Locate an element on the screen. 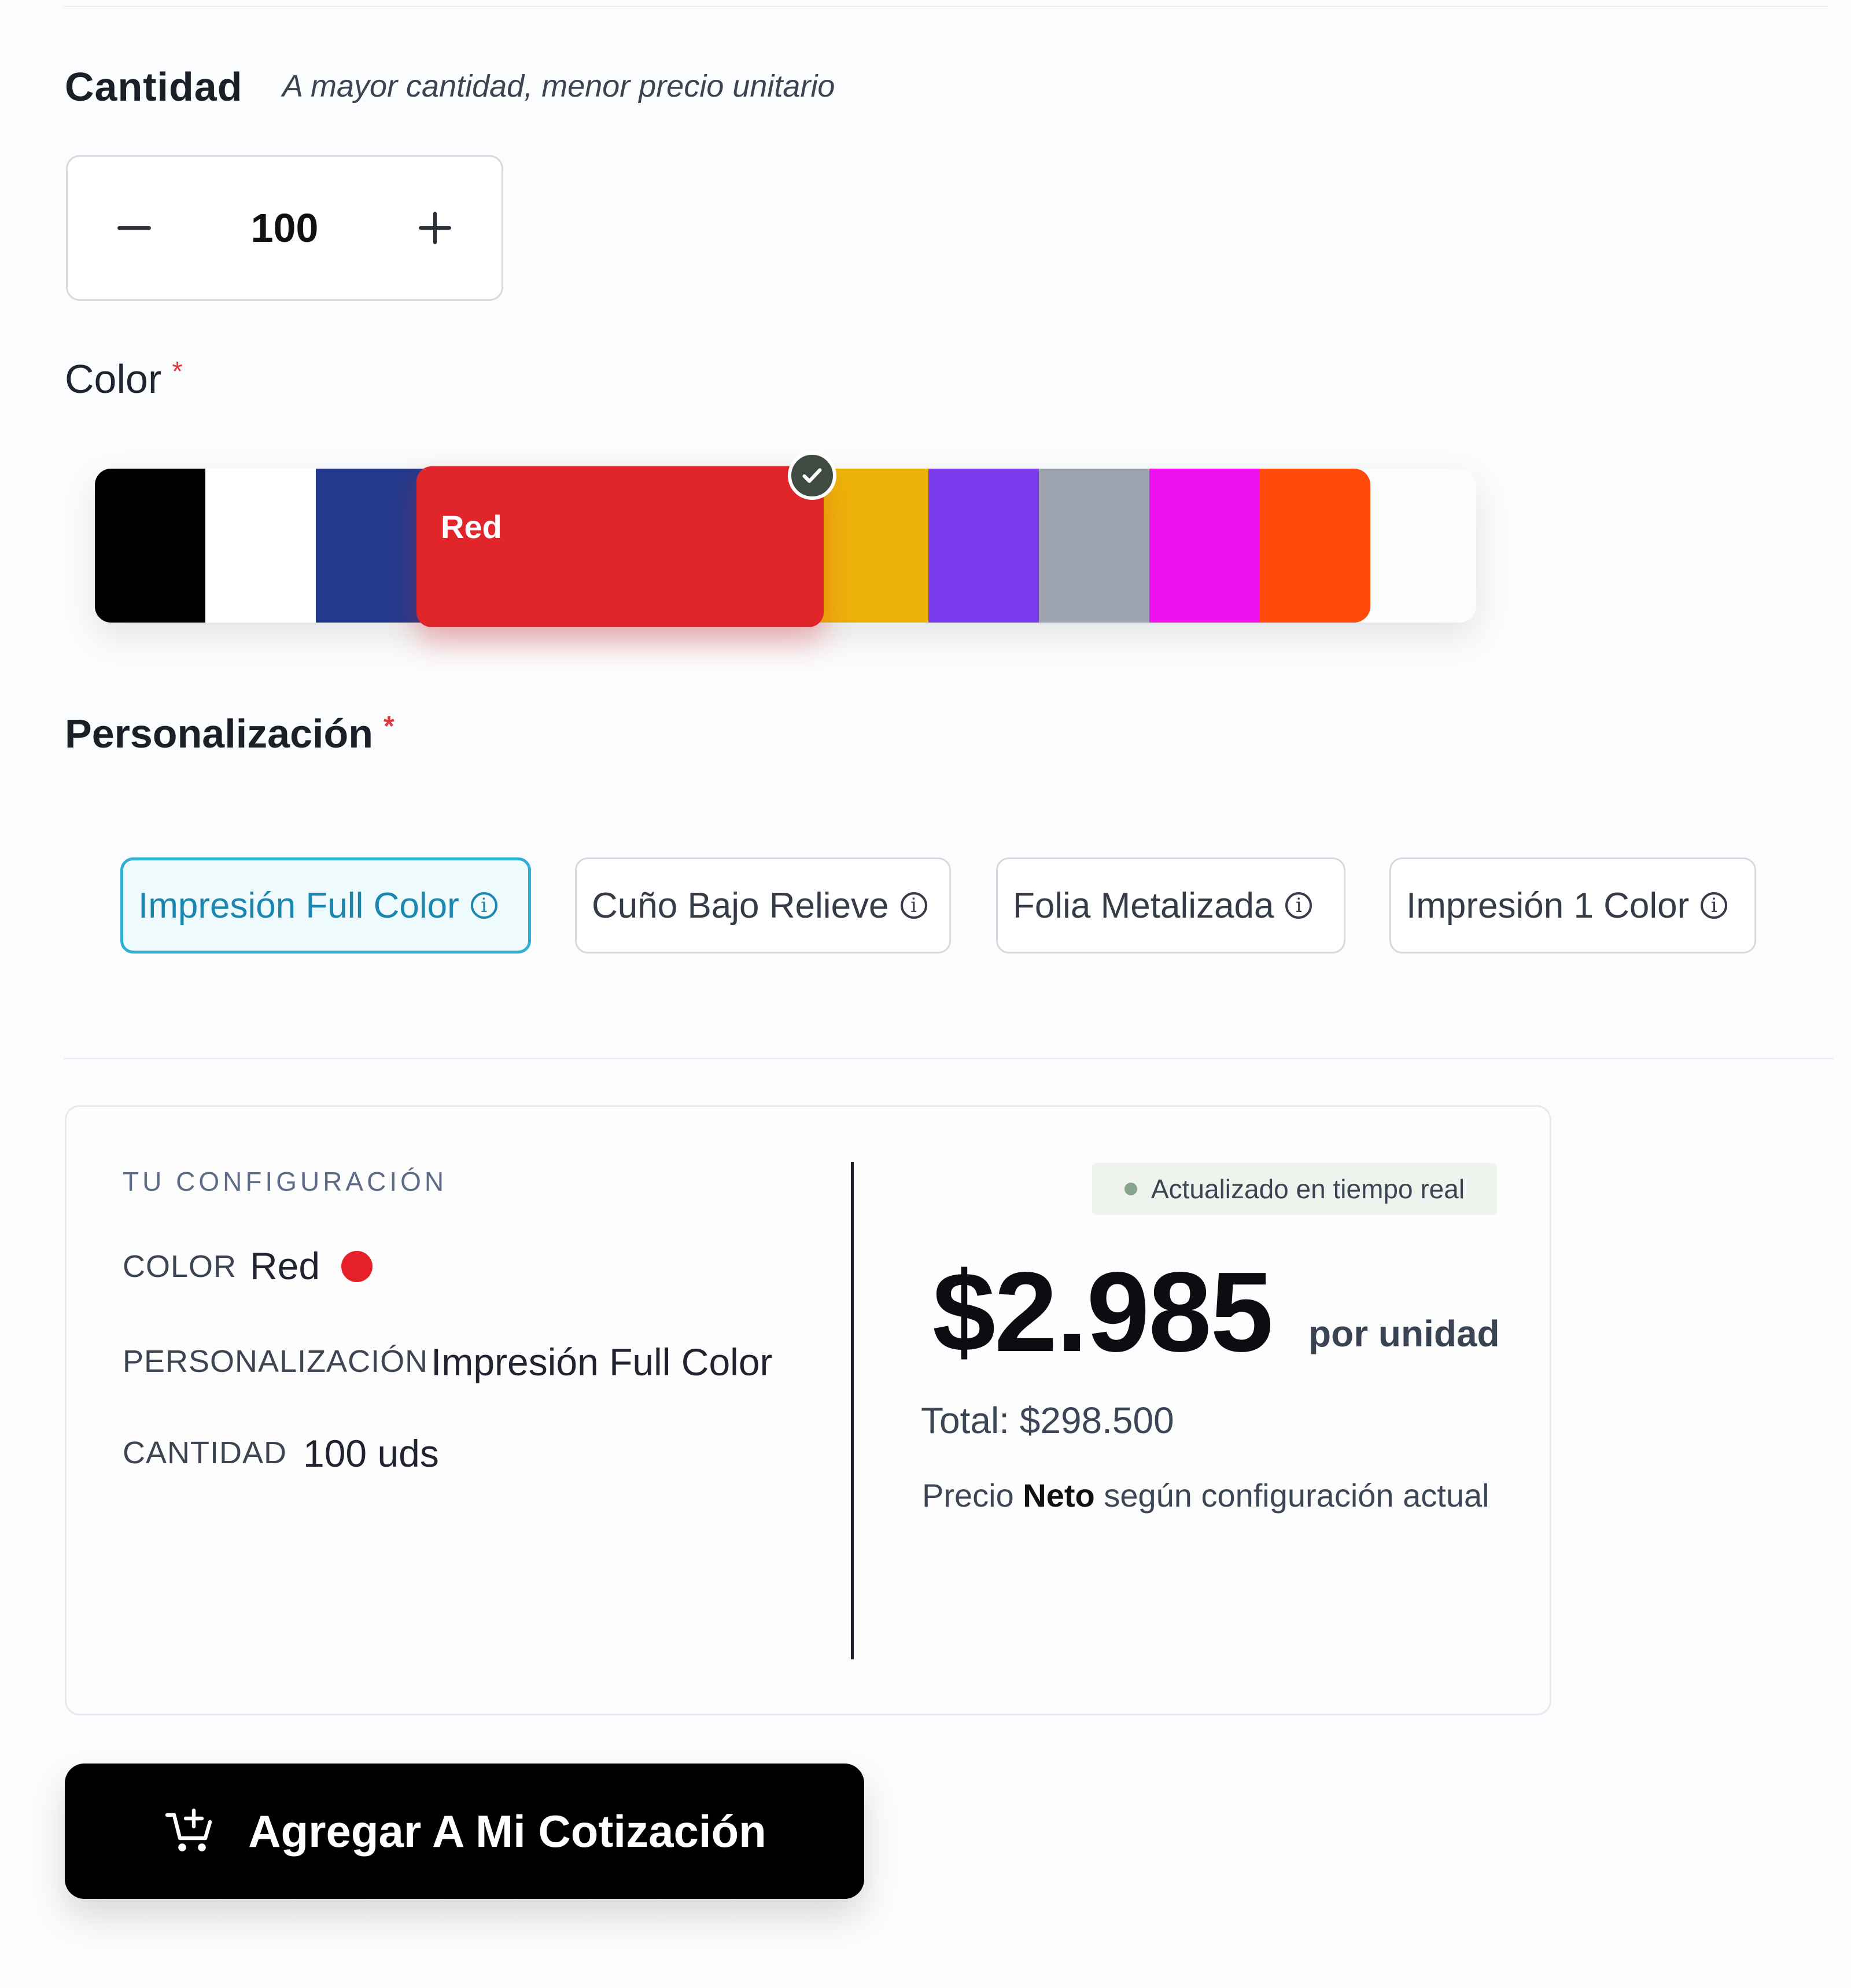  personalization-title-text: Personalización is located at coordinates (219, 734).